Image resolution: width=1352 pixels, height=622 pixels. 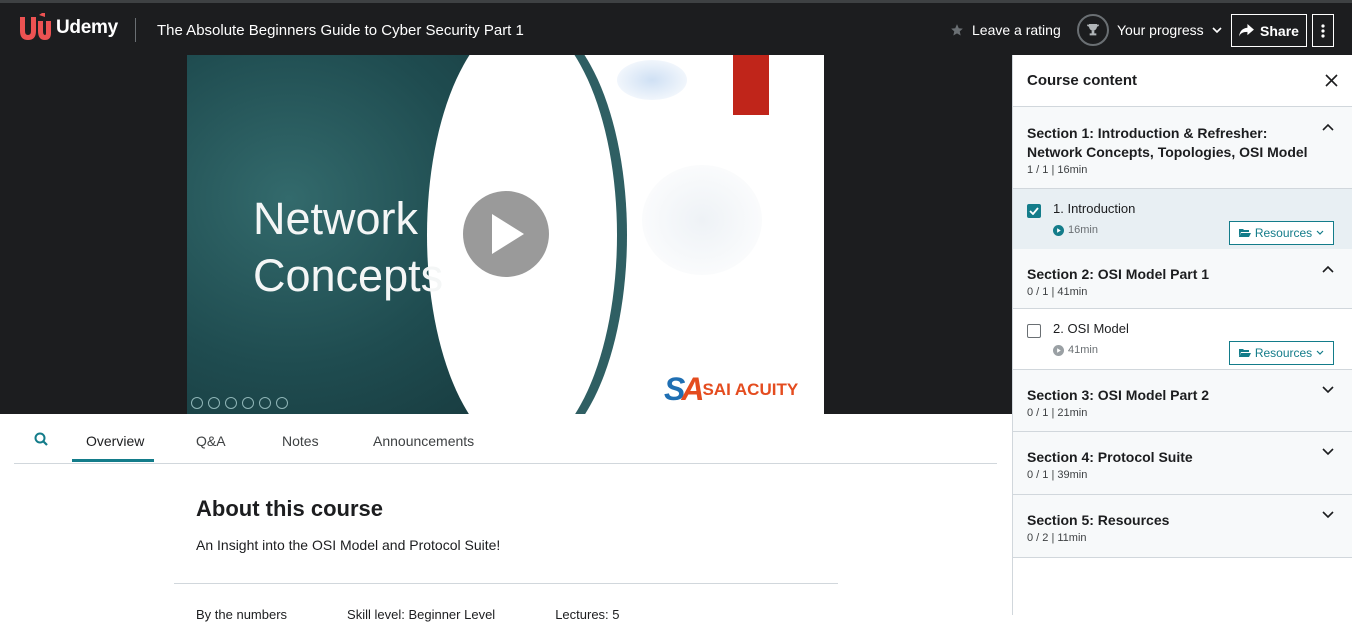 I want to click on close-icon, so click(x=1331, y=80).